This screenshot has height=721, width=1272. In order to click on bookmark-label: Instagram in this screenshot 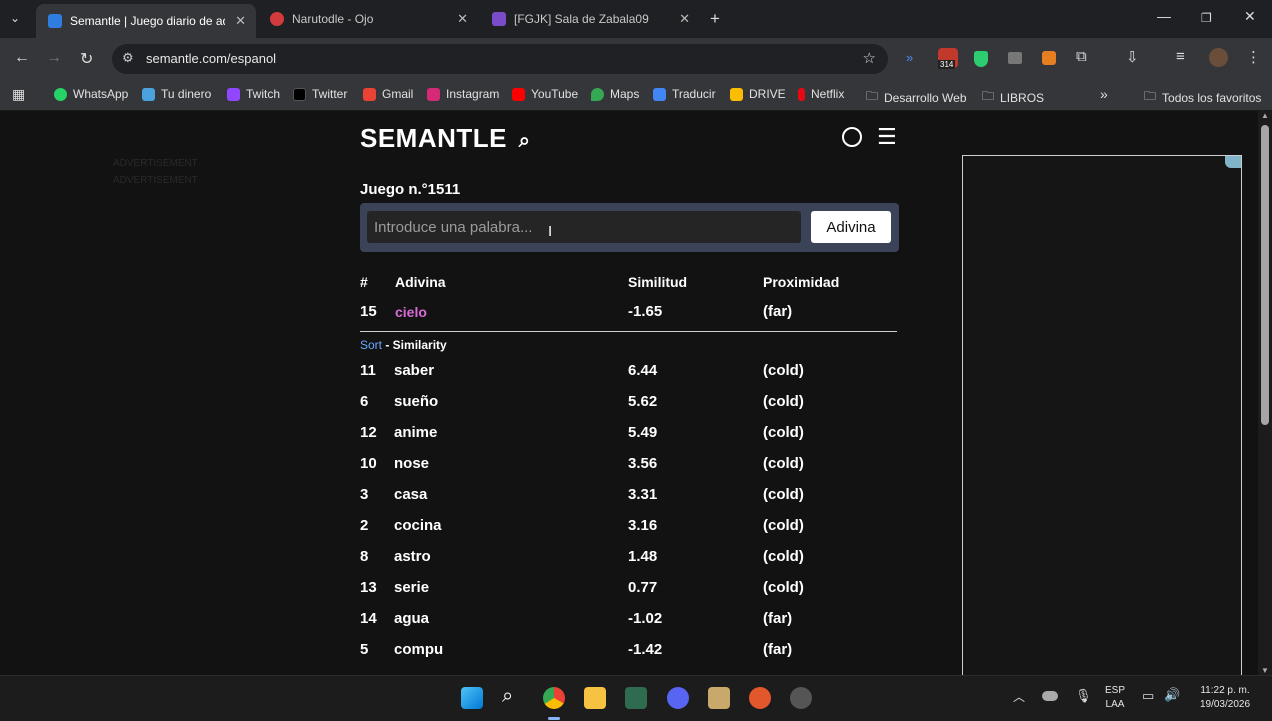, I will do `click(473, 94)`.